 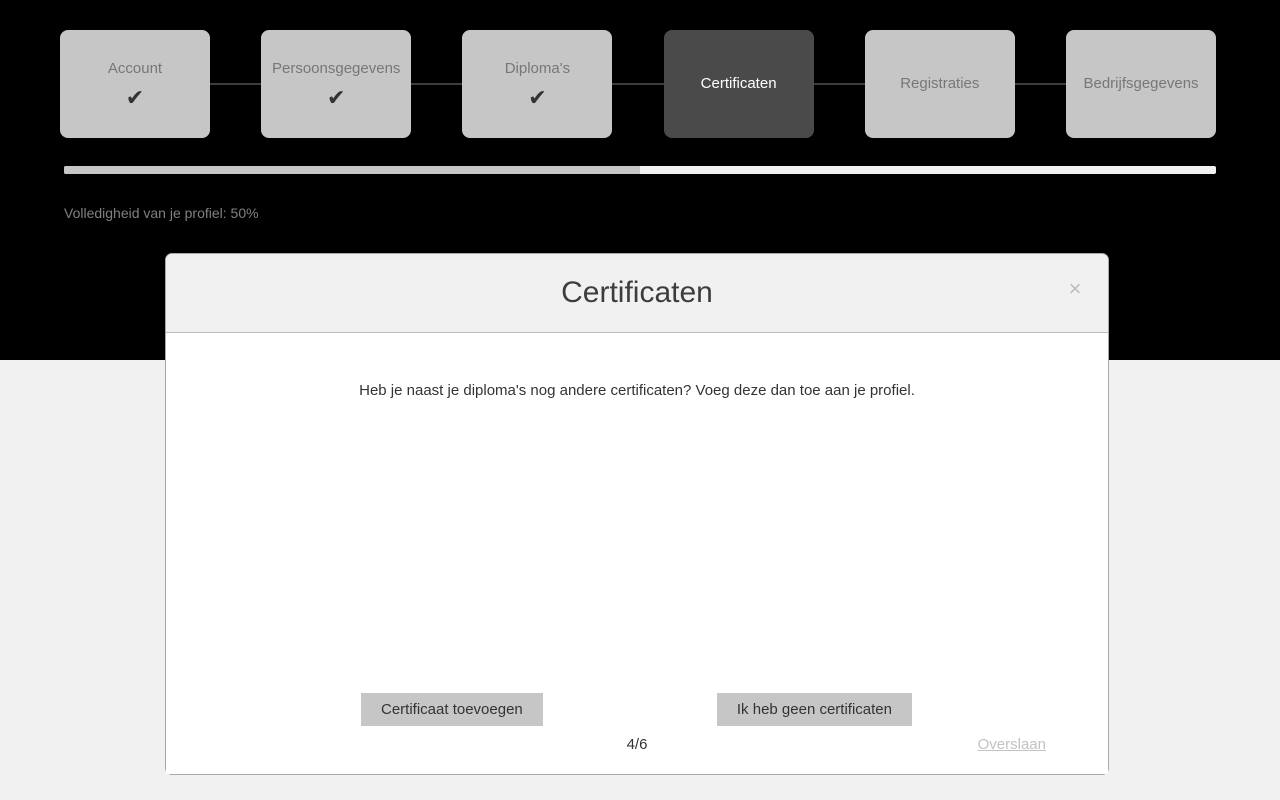 What do you see at coordinates (452, 709) in the screenshot?
I see `add-certificate-button: Certificaat toevoegen` at bounding box center [452, 709].